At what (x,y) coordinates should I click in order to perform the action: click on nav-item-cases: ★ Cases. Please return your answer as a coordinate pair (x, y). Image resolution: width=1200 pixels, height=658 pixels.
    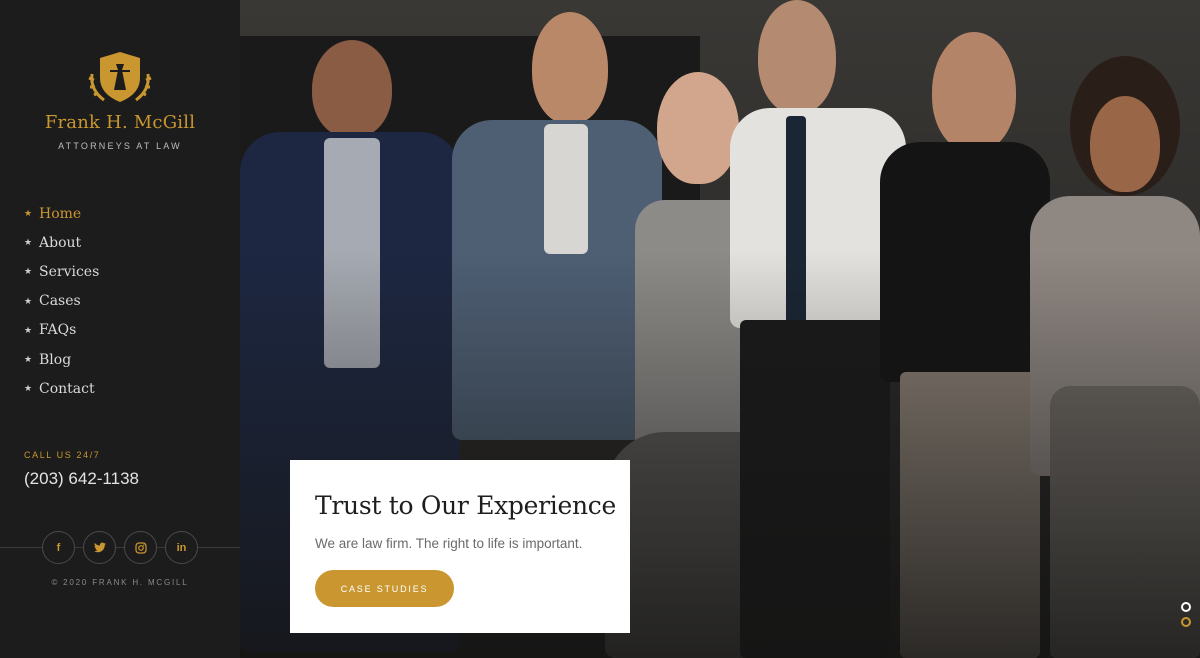
    Looking at the image, I should click on (61, 301).